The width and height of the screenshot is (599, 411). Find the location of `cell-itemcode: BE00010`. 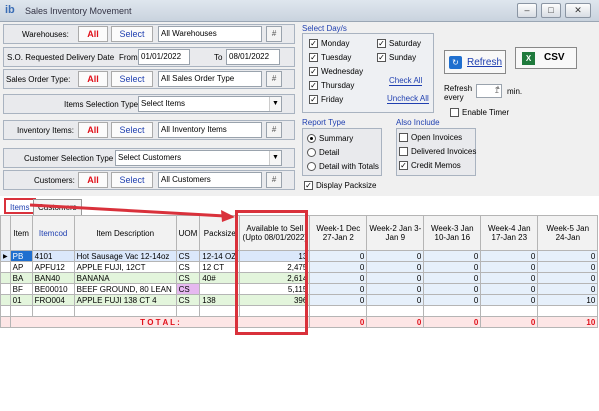

cell-itemcode: BE00010 is located at coordinates (53, 289).